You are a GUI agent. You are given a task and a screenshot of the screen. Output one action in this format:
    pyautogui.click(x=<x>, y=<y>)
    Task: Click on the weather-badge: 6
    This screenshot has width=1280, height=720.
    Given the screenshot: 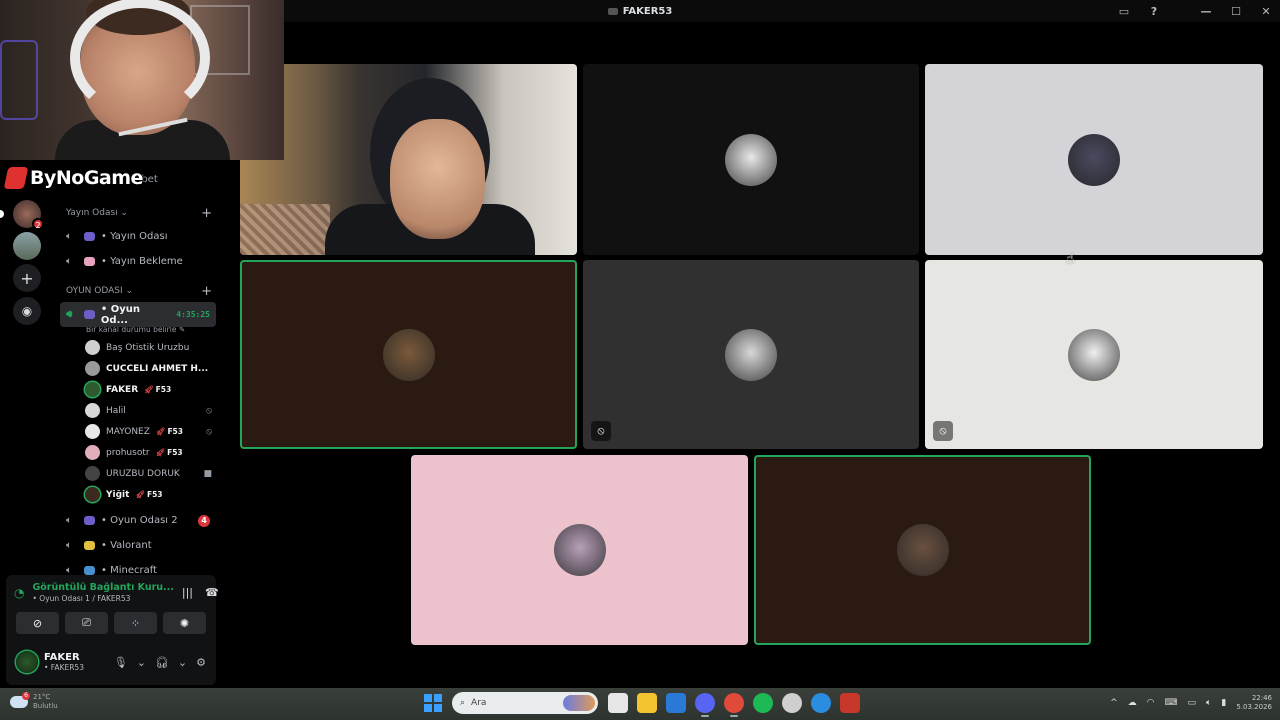 What is the action you would take?
    pyautogui.click(x=26, y=696)
    